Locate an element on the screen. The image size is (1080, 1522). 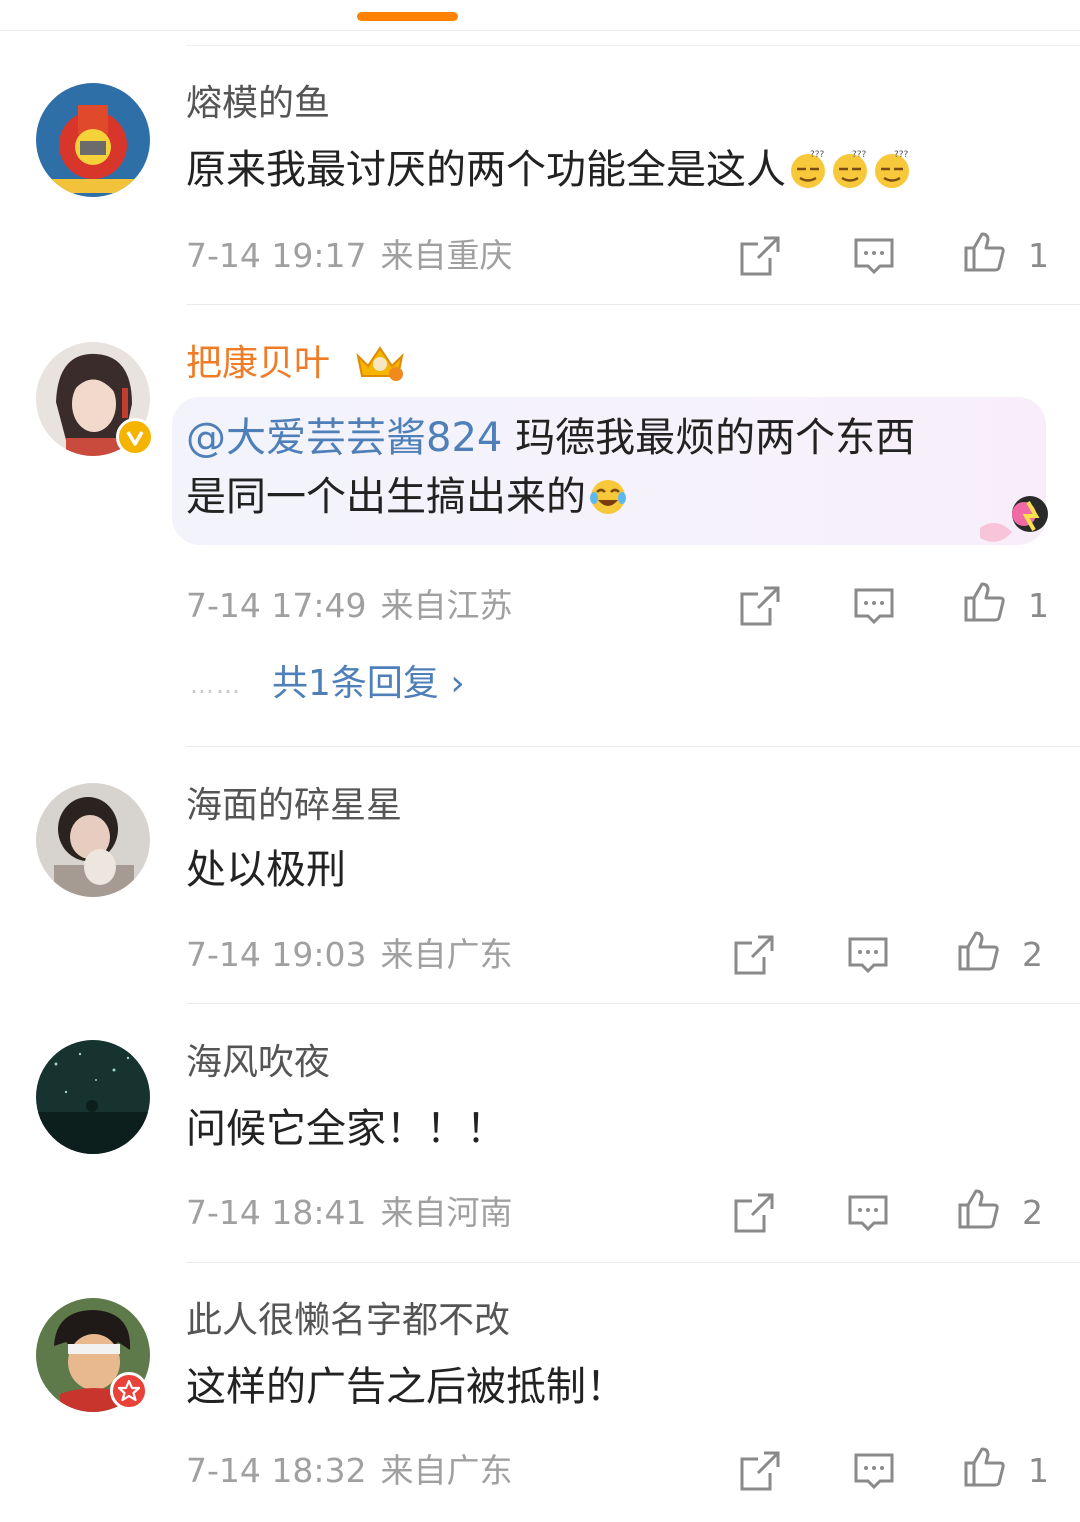
comment-text: @大爱芸芸酱824 玛德我最烦的两个东西 is located at coordinates (550, 438).